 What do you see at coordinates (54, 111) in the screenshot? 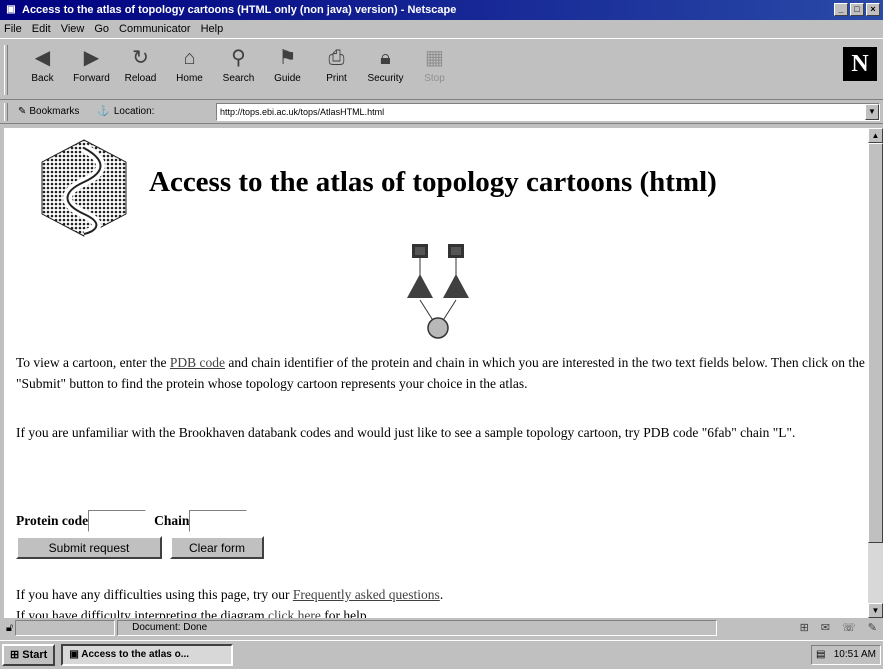
I see `bookmarks-label: Bookmarks` at bounding box center [54, 111].